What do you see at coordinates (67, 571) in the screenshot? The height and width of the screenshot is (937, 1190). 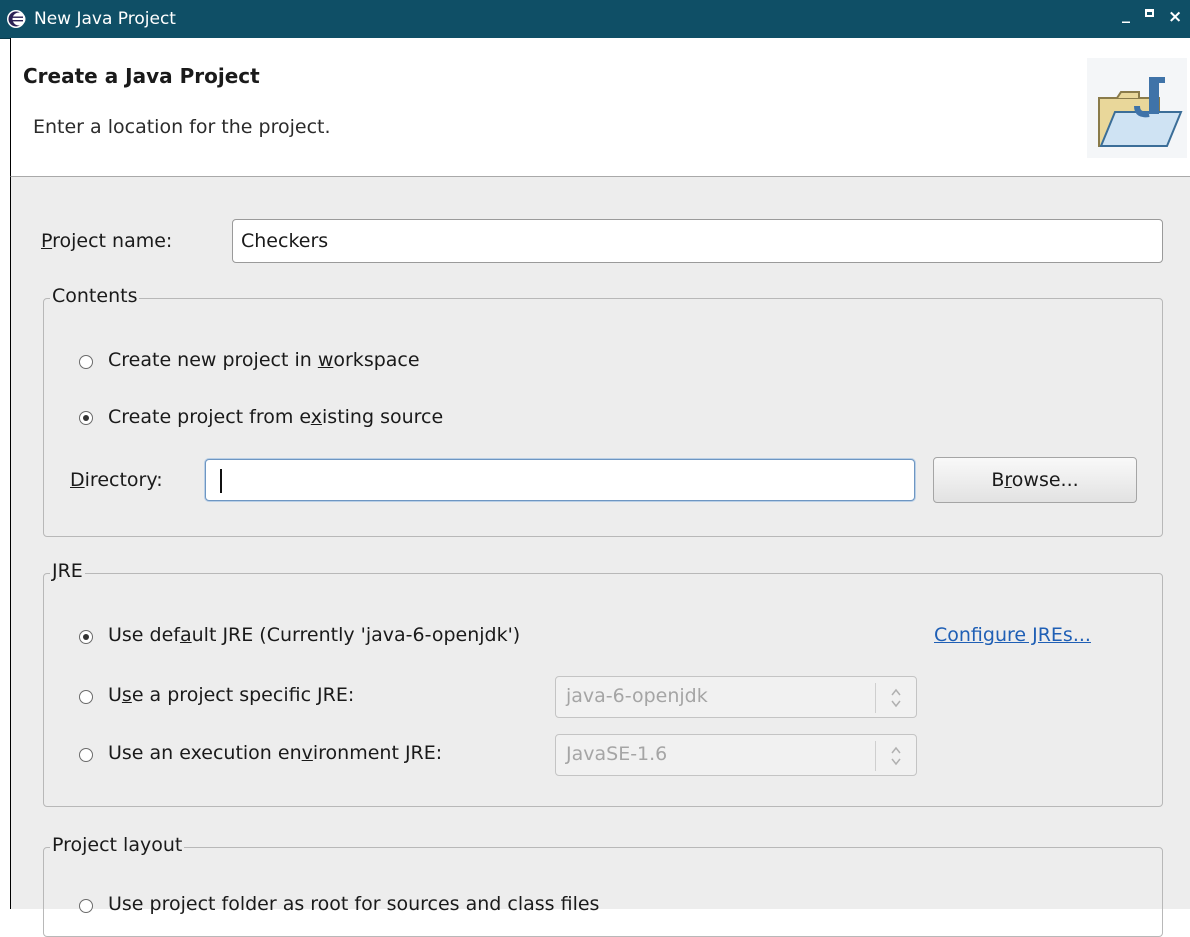 I see `jre-group-legend: JRE` at bounding box center [67, 571].